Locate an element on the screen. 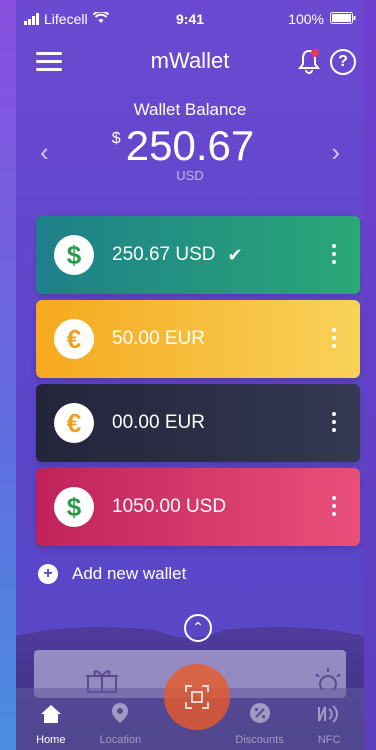  wallet-amount: 250.67 USD is located at coordinates (164, 254).